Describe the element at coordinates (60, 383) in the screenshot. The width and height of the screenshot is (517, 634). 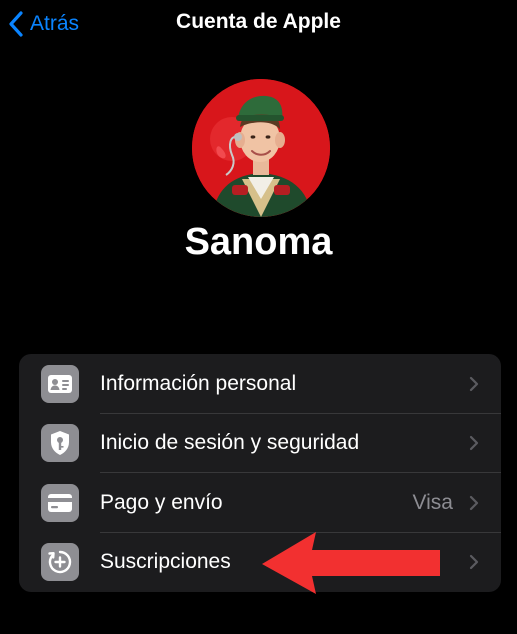
I see `person-card-icon` at that location.